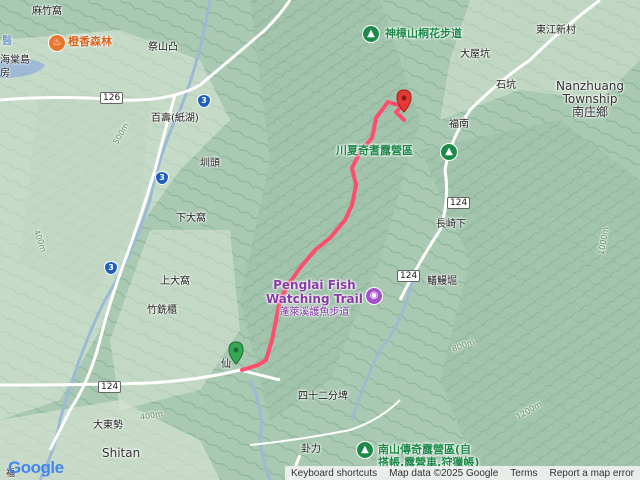  What do you see at coordinates (423, 34) in the screenshot?
I see `poi-shen-zhang: 神樟山桐花步道` at bounding box center [423, 34].